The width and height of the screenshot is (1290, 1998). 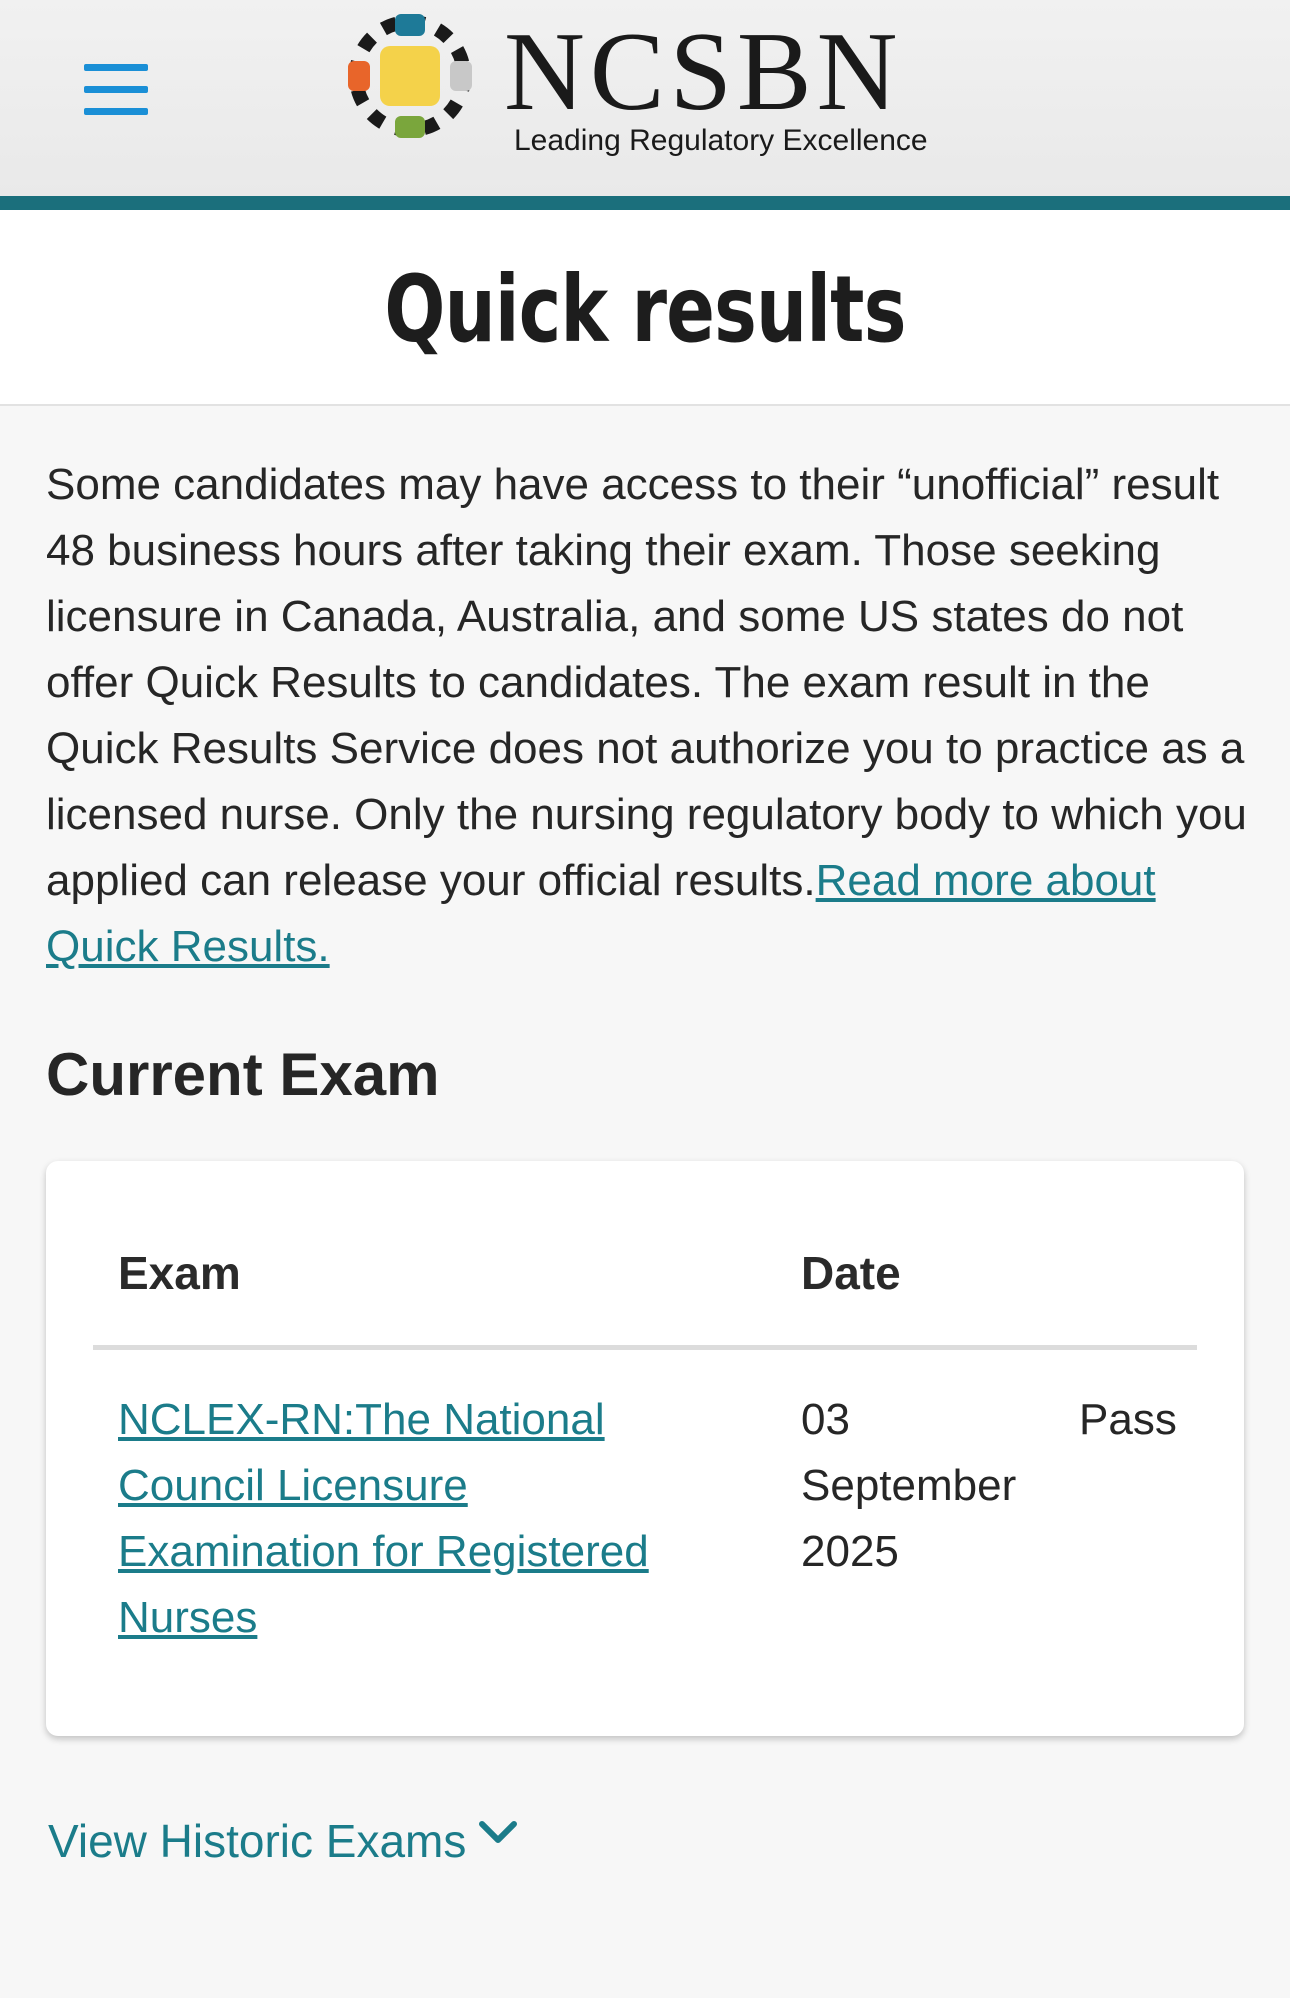 I want to click on current-exam-heading: Current Exam, so click(x=243, y=1074).